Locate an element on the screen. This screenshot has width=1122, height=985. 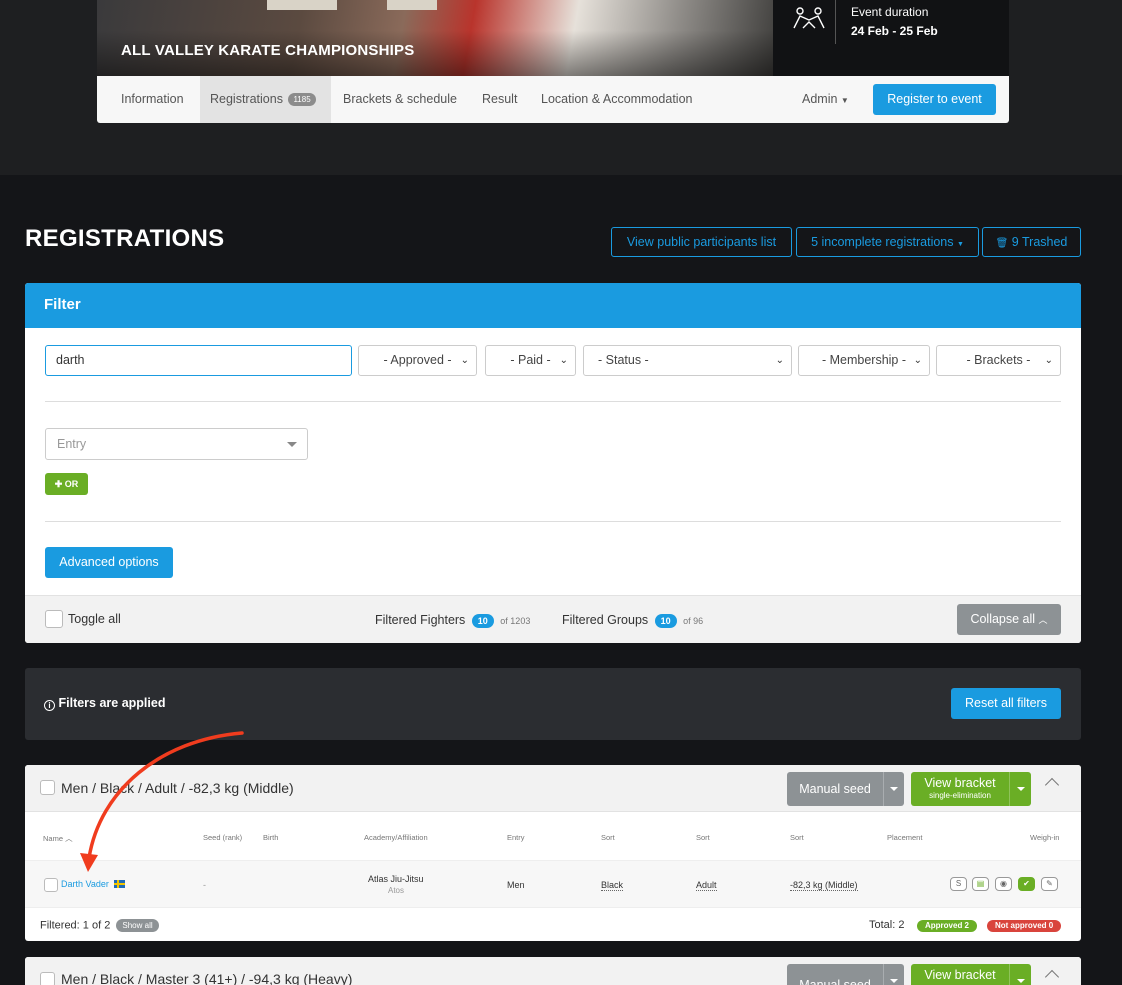
fighter-name: Darth Vader is located at coordinates (93, 884).